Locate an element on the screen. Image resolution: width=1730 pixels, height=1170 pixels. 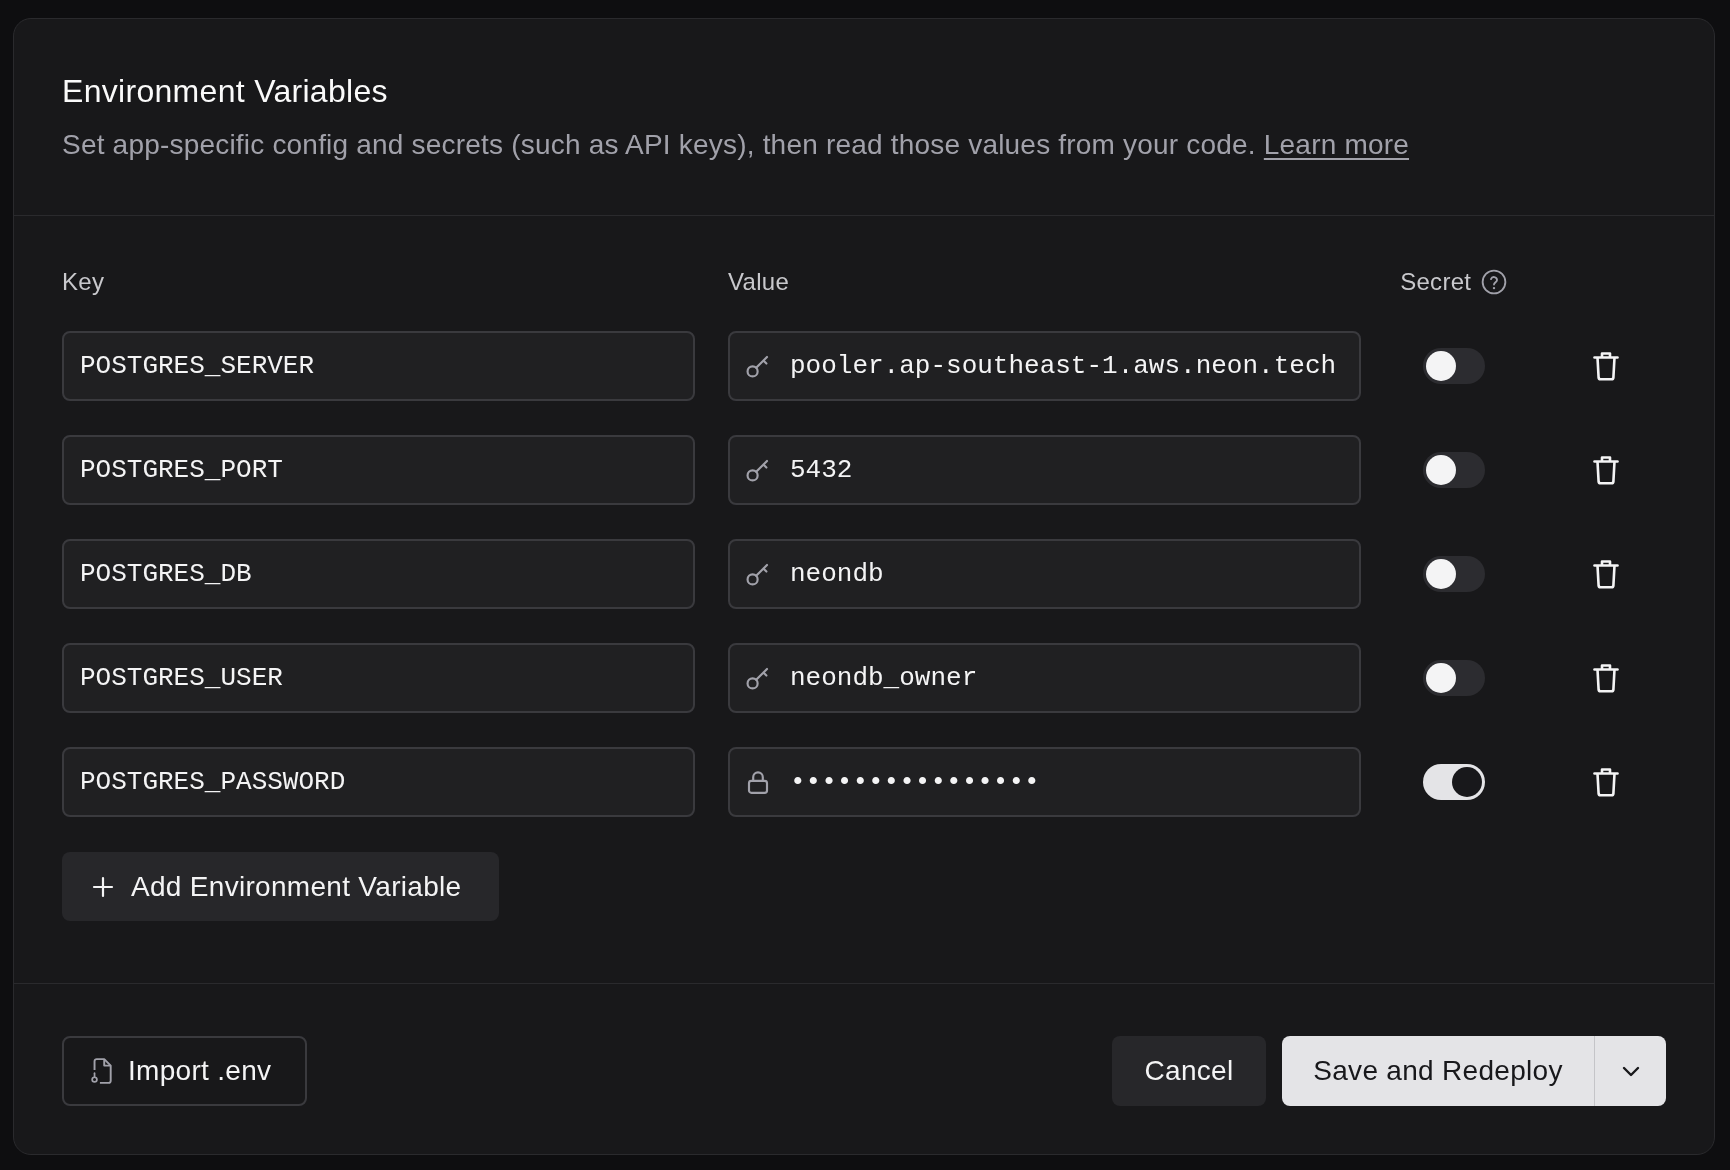
plus-icon is located at coordinates (103, 886).